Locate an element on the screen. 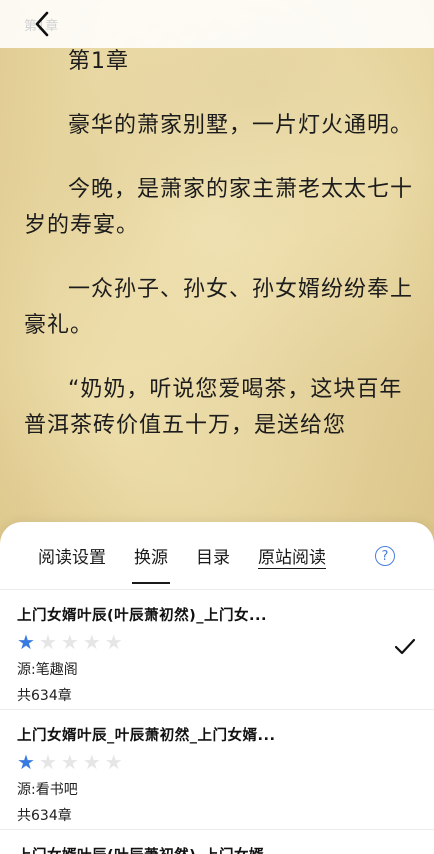 This screenshot has height=854, width=434. back-button is located at coordinates (42, 24).